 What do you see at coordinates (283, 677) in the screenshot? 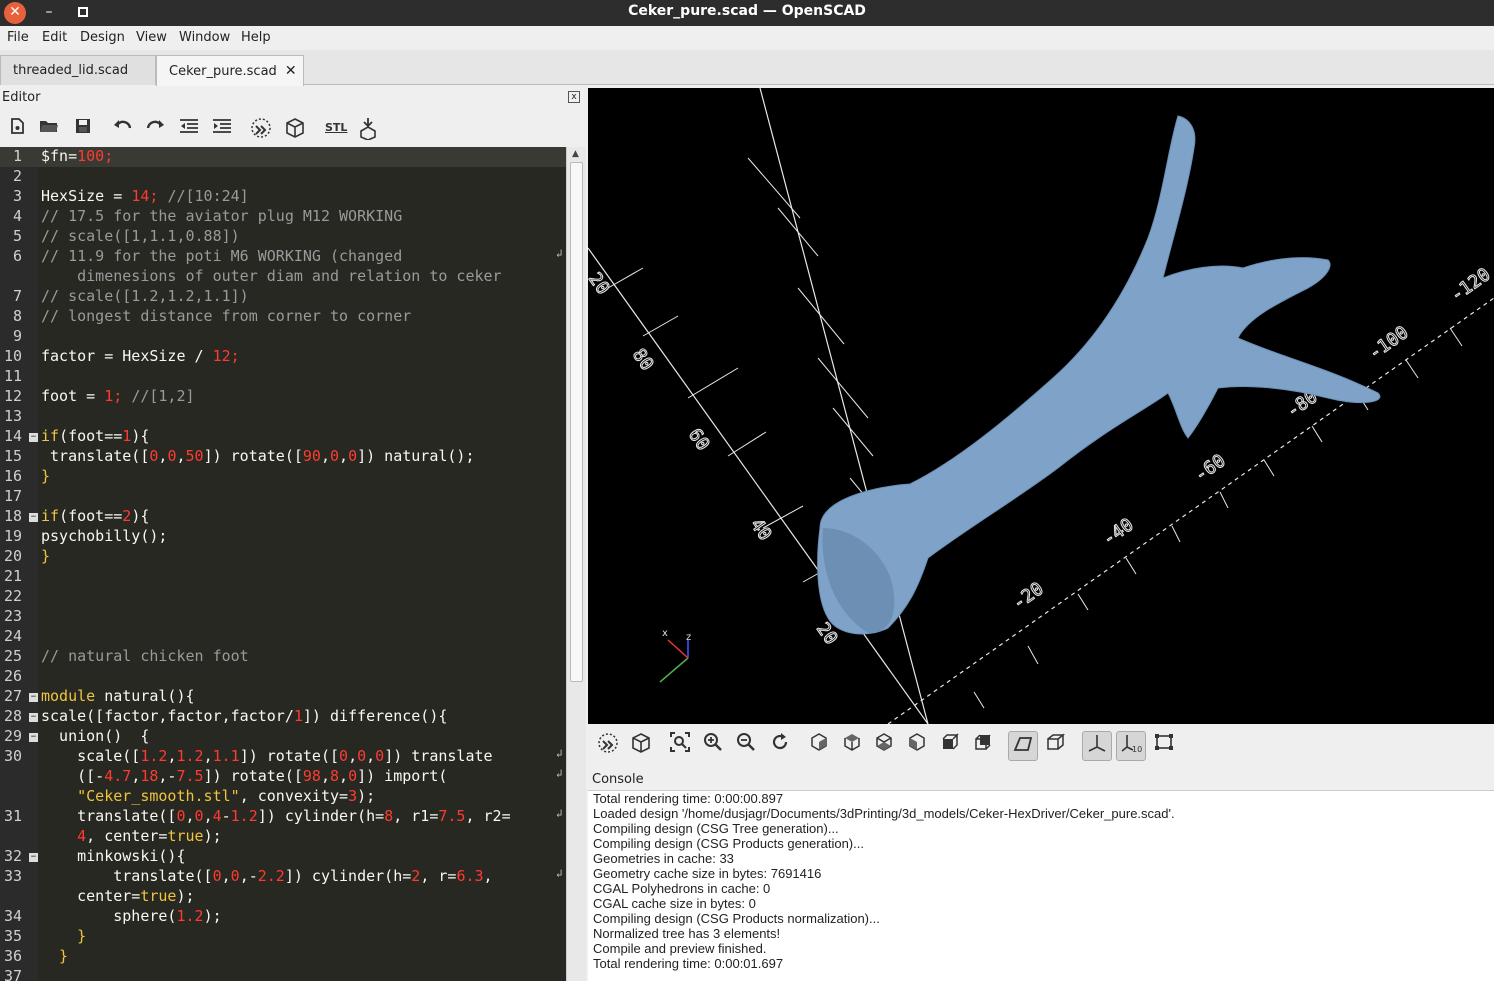
I see `code-line: 26` at bounding box center [283, 677].